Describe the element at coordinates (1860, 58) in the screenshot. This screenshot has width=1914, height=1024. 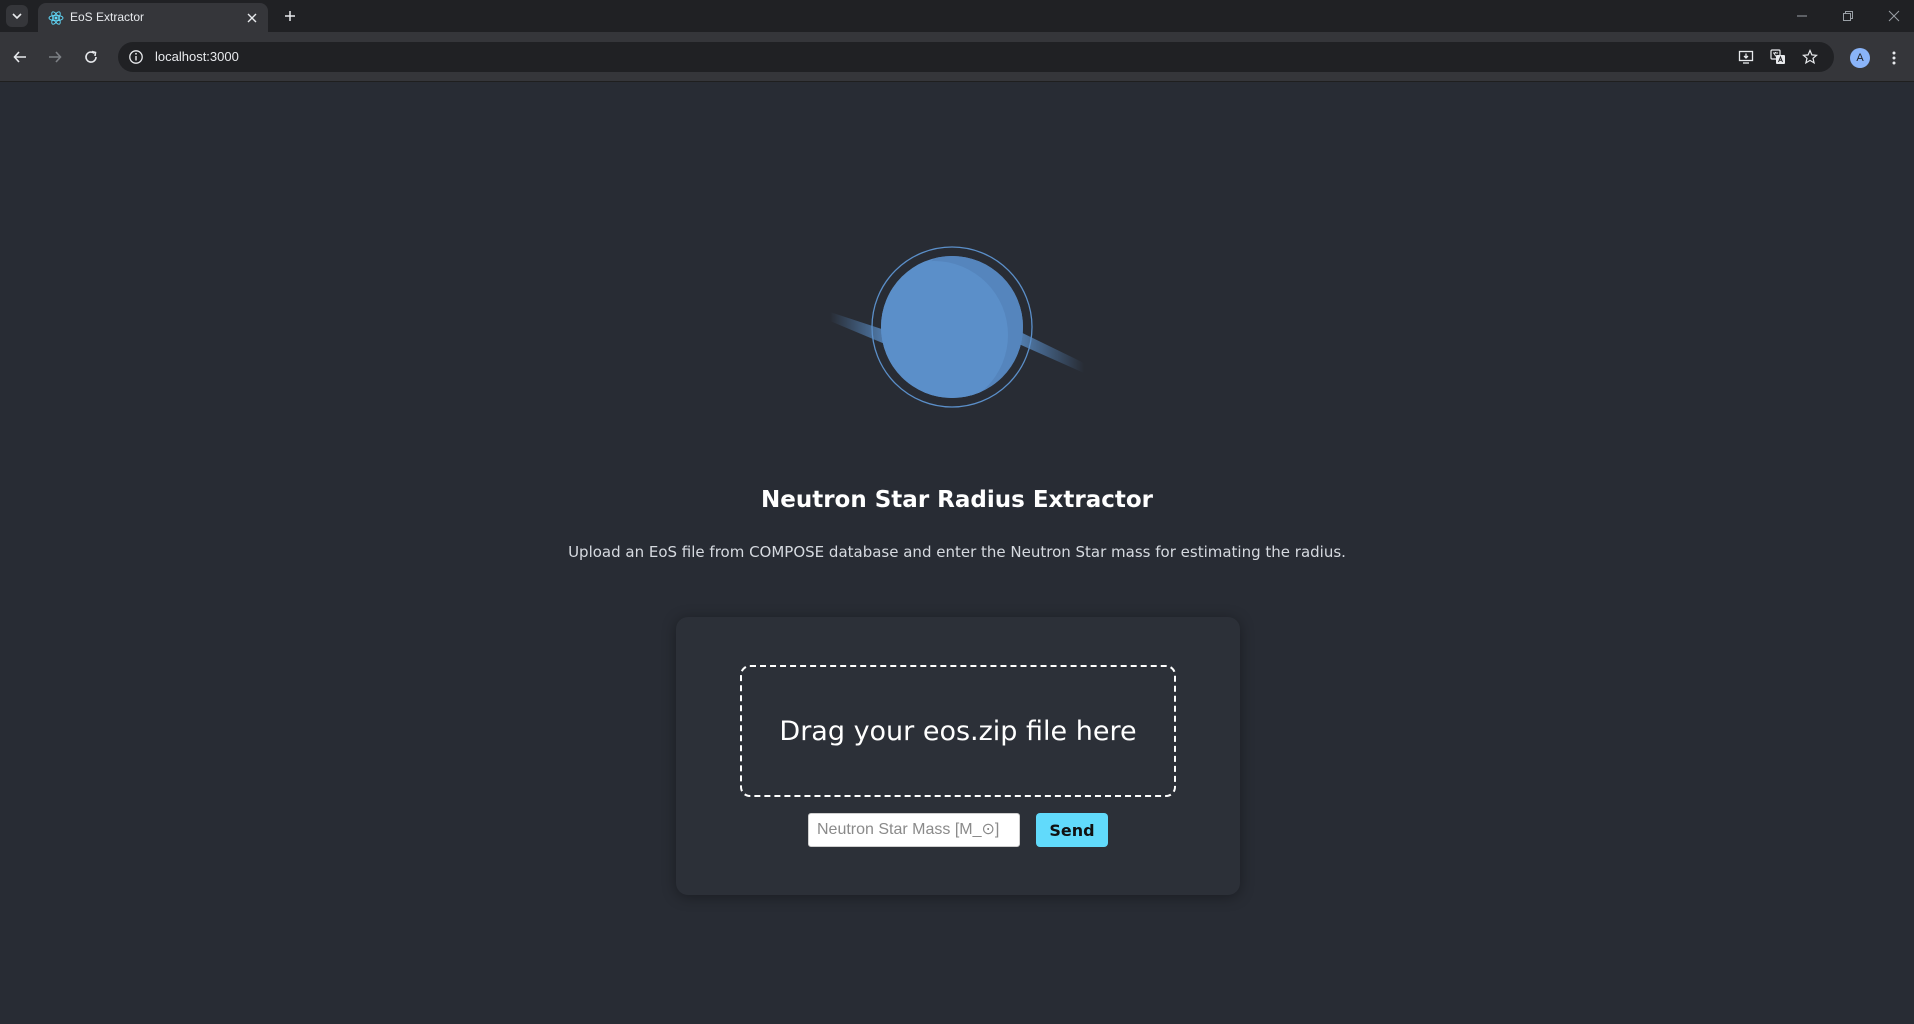
I see `profile-avatar: A` at that location.